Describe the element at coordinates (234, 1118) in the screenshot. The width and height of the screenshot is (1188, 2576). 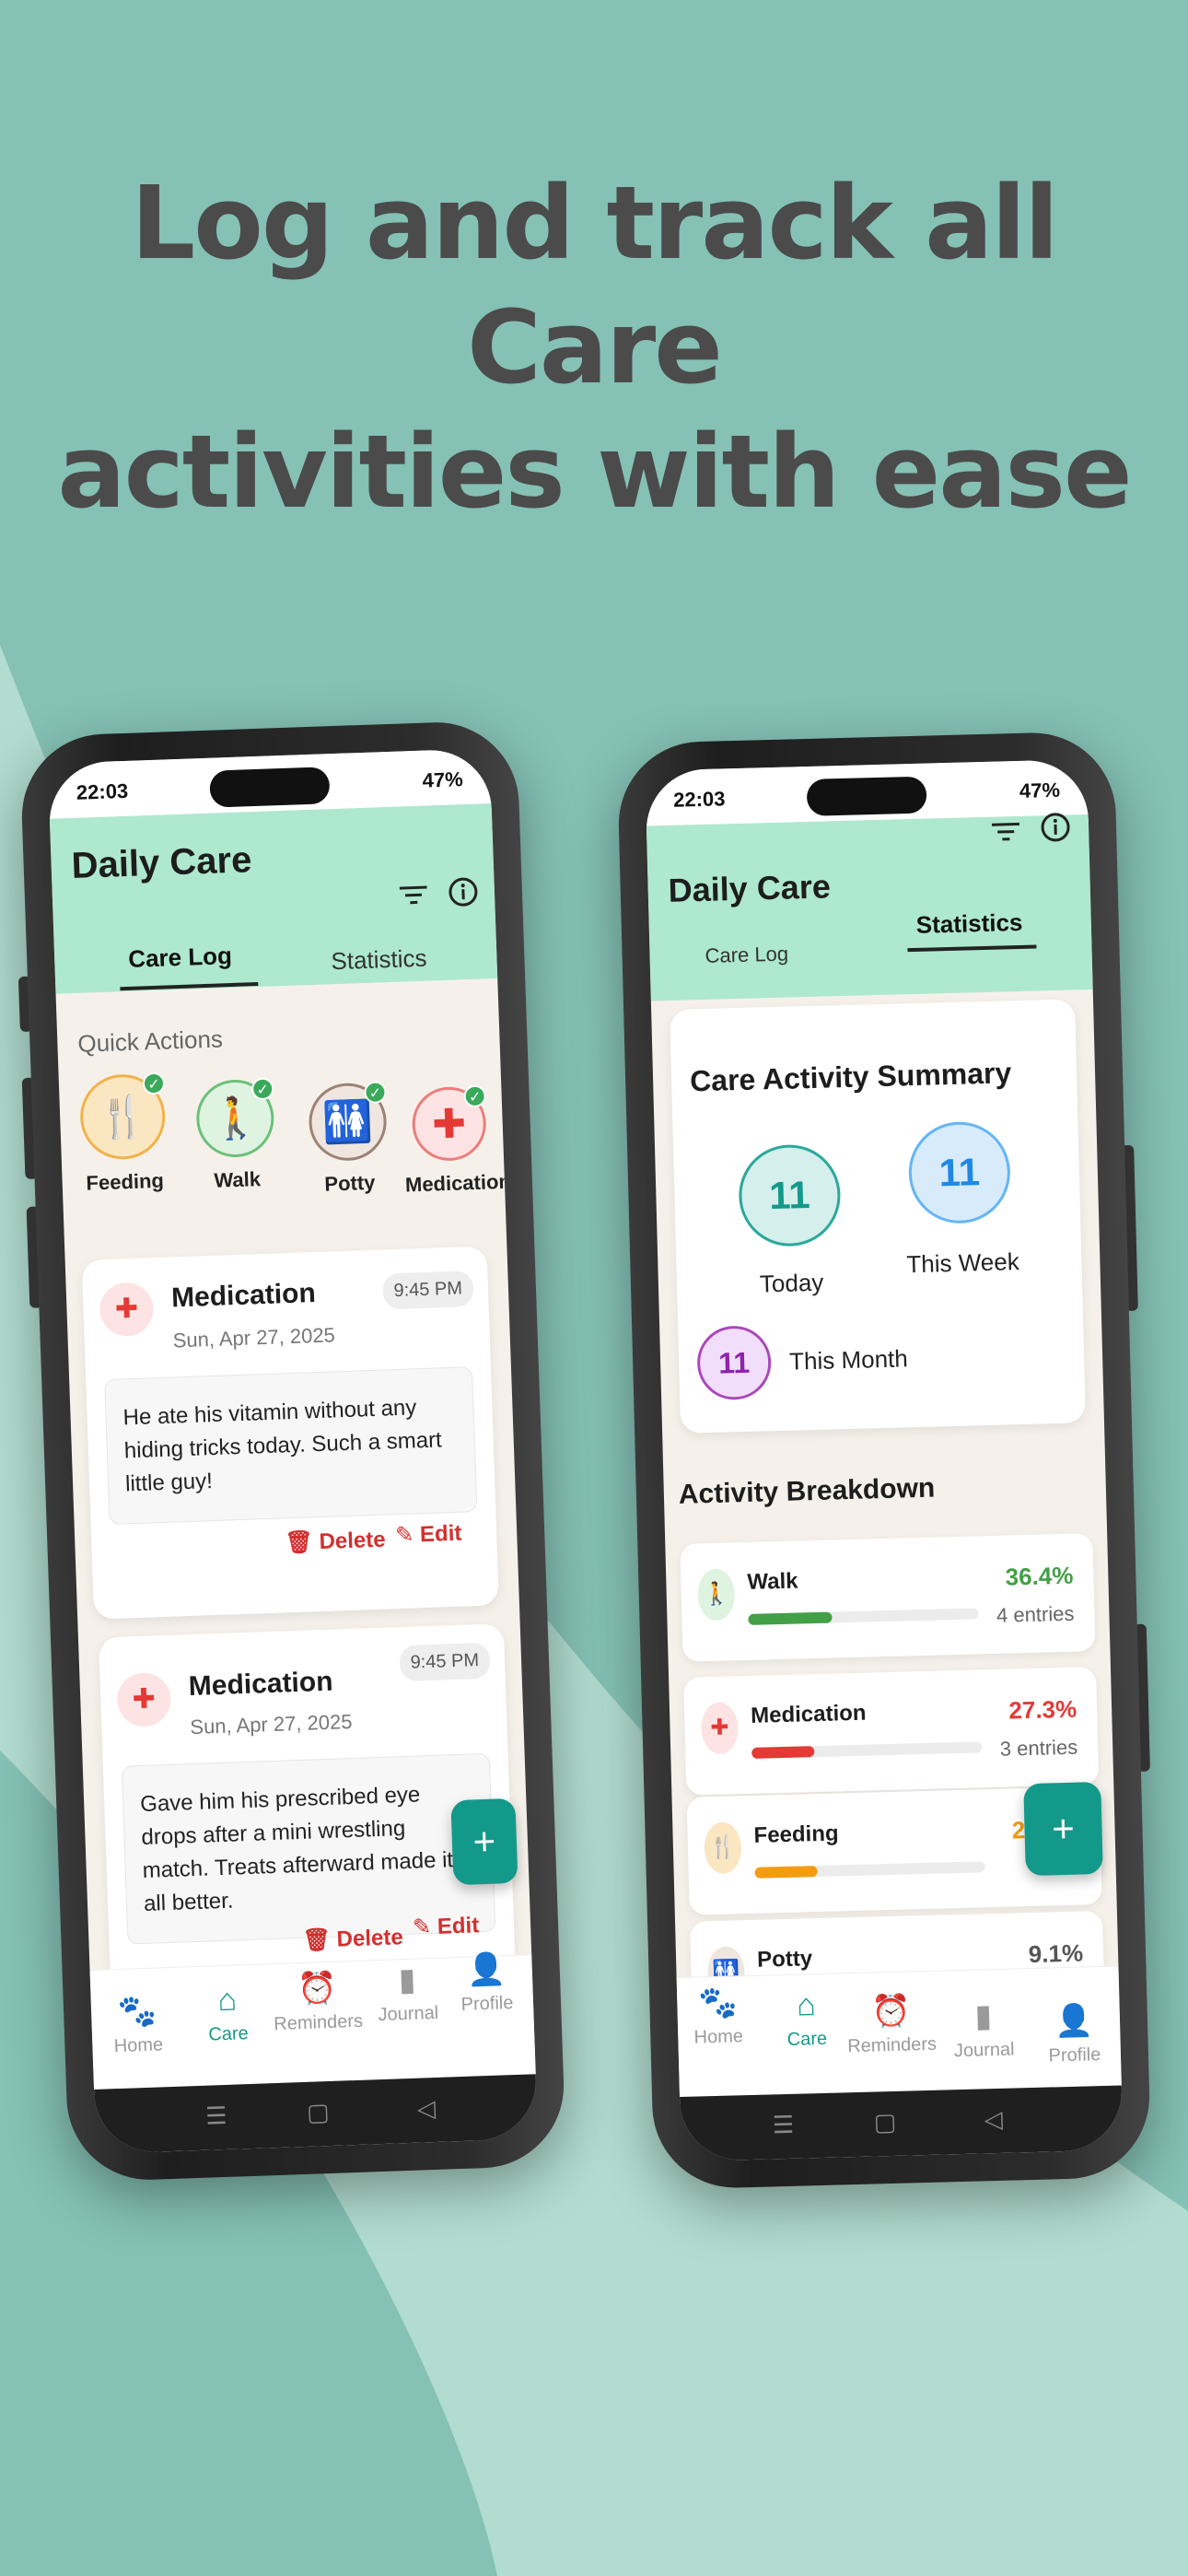
I see `walk-icon: 🚶 ✓` at that location.